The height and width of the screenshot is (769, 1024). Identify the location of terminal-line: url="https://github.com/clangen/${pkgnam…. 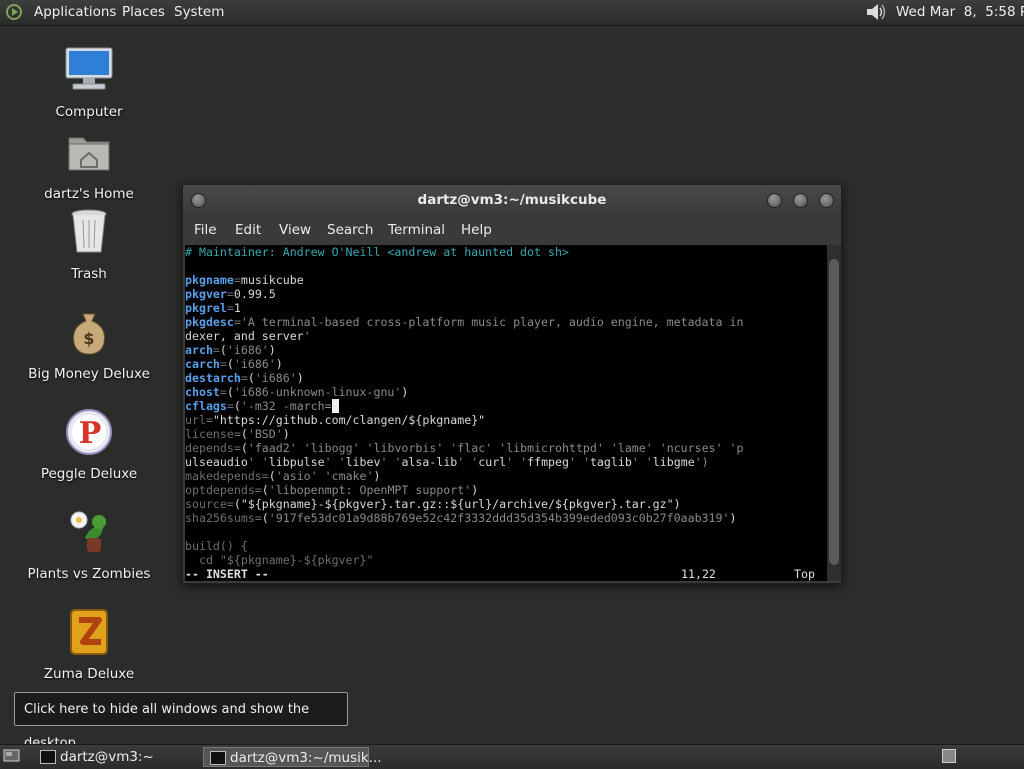
(335, 420).